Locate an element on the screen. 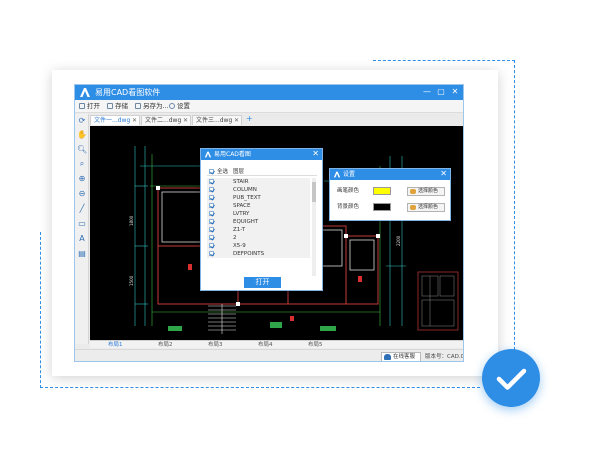  refresh-icon: ⟳ is located at coordinates (82, 121).